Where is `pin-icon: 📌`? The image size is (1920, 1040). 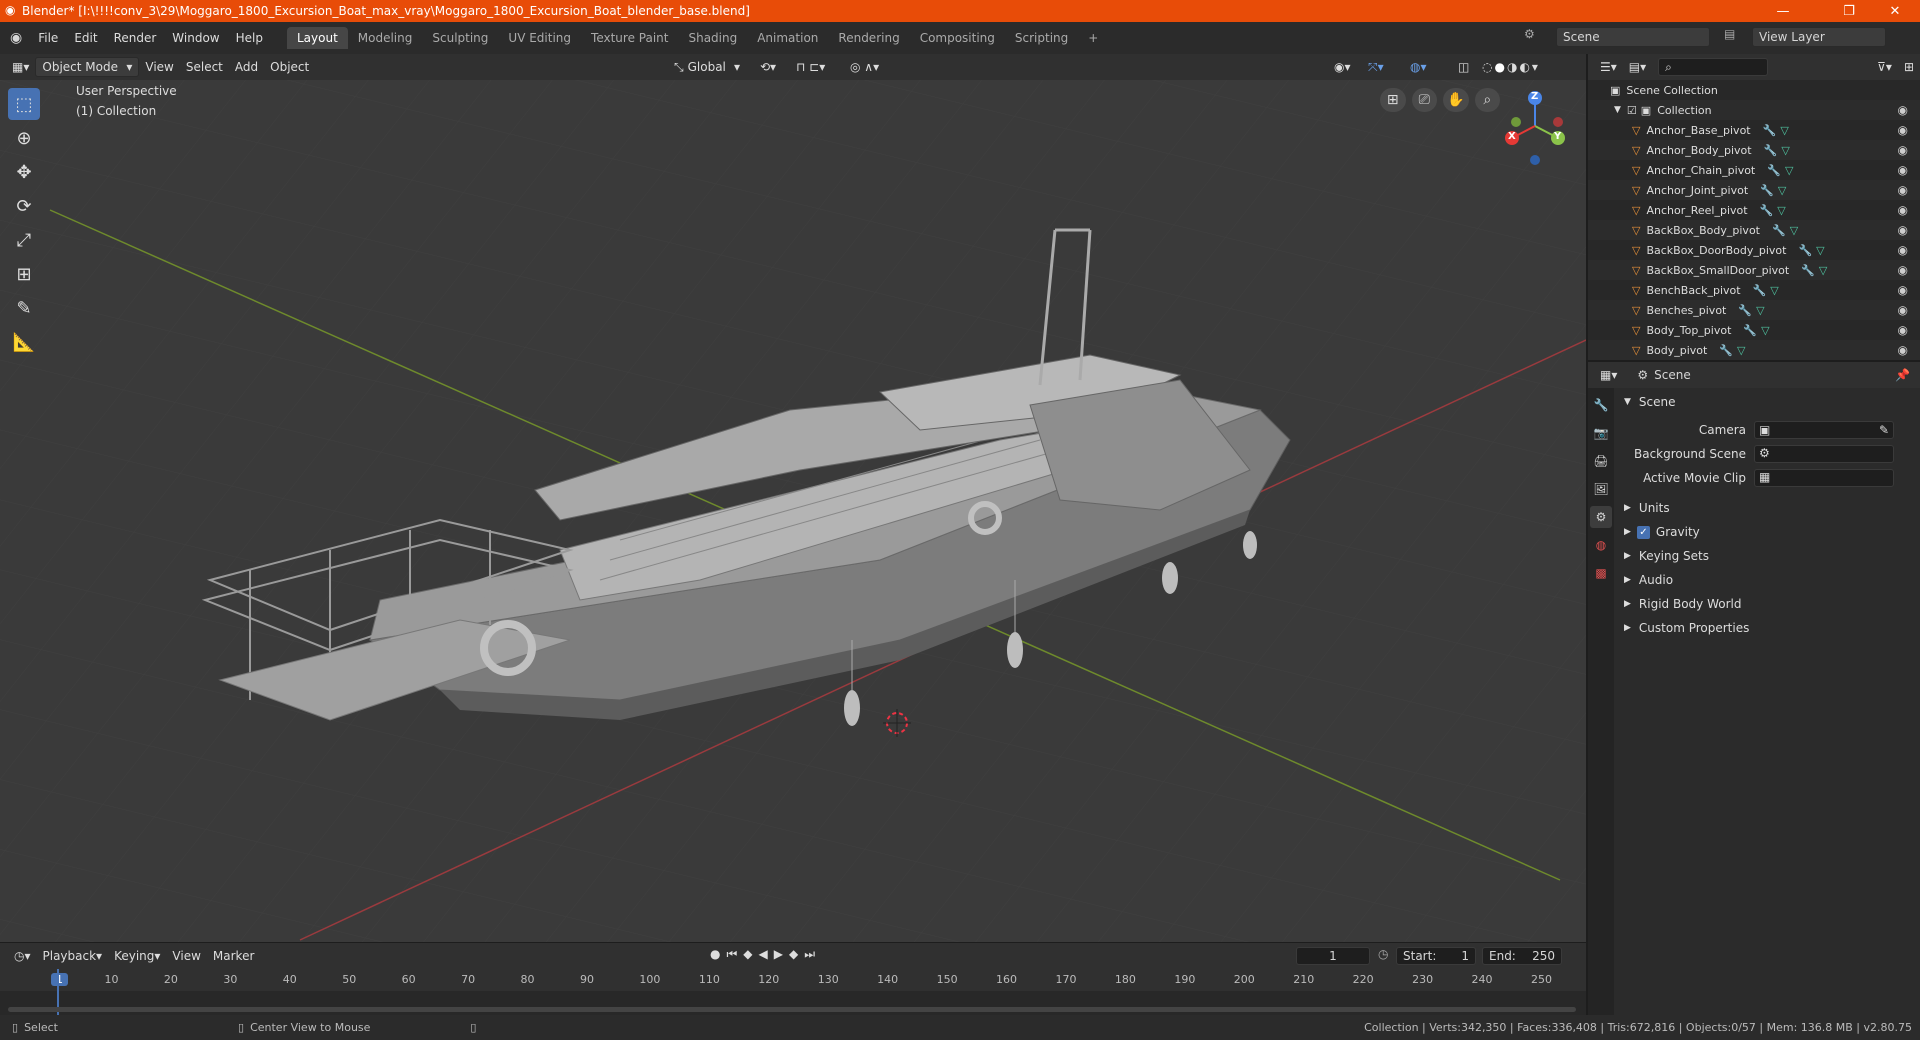
pin-icon: 📌 is located at coordinates (1902, 375).